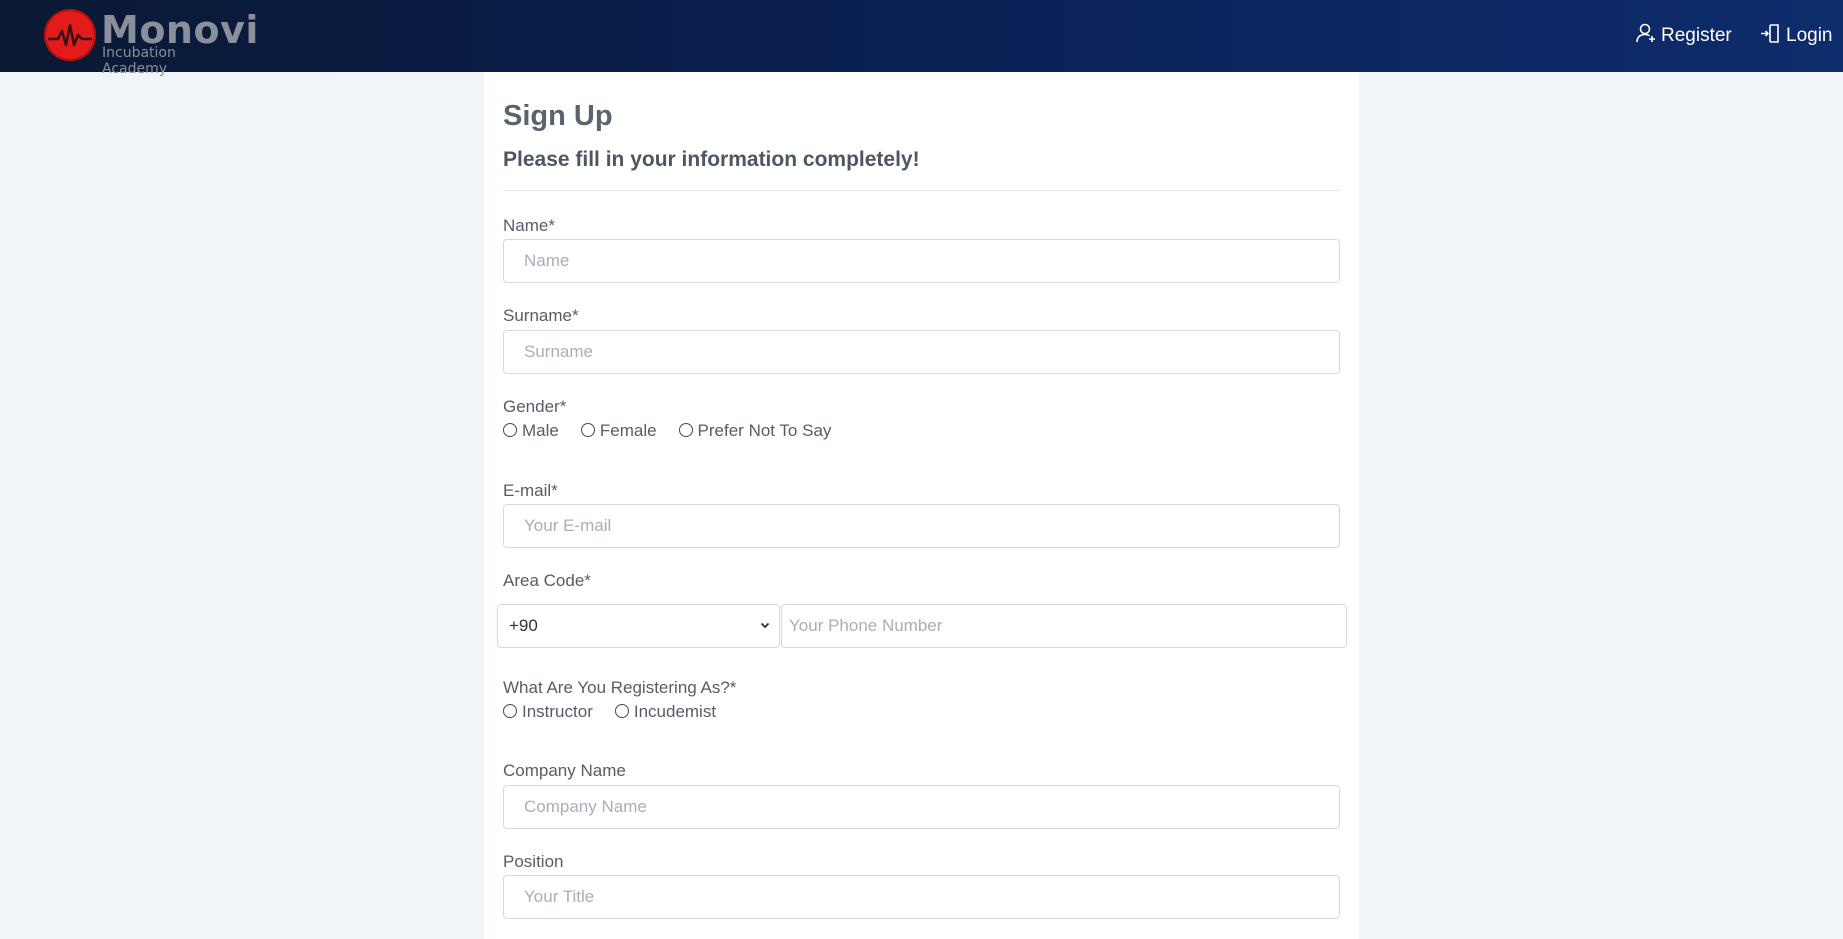  I want to click on register-link: Register, so click(1683, 36).